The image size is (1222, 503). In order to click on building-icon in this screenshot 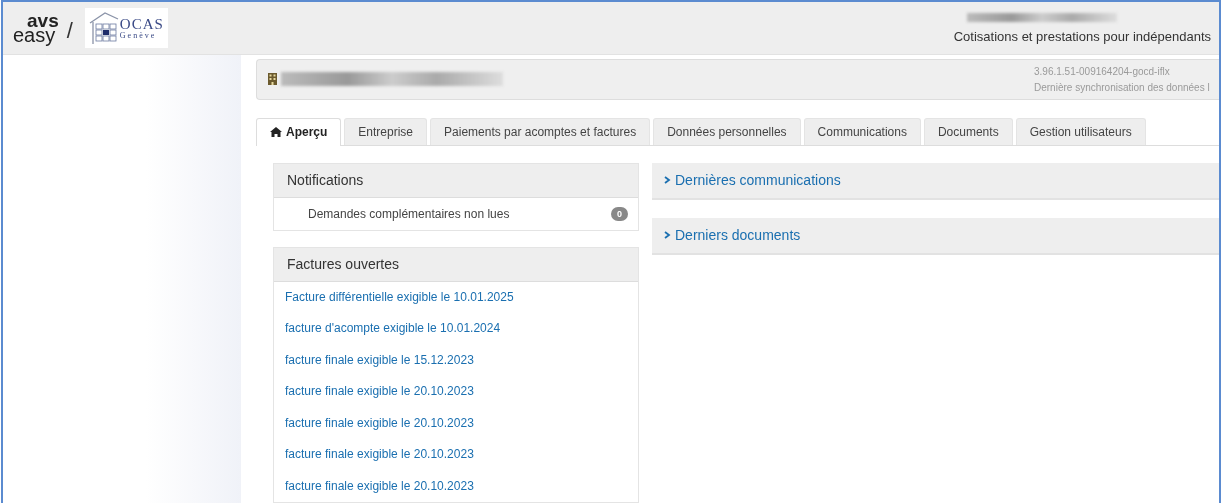, I will do `click(272, 79)`.